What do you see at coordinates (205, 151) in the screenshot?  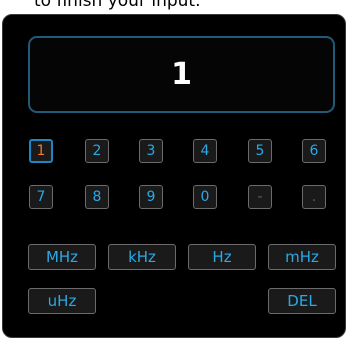 I see `key-4: 4` at bounding box center [205, 151].